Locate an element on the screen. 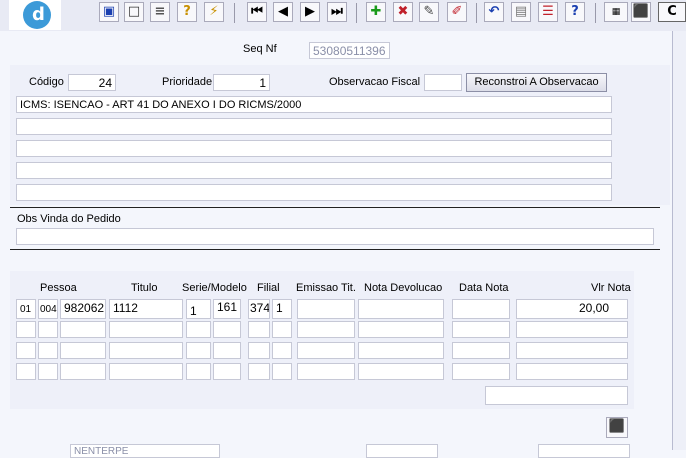 This screenshot has width=686, height=458. paste-icon: ▤ is located at coordinates (521, 12).